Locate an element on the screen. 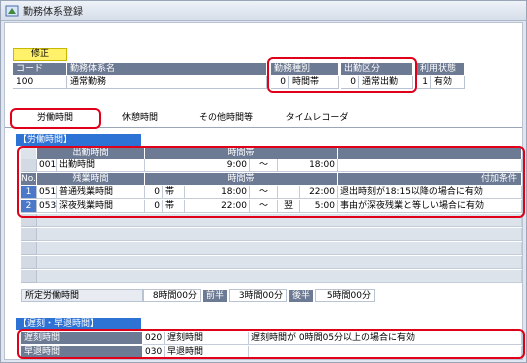  attend-sep: 〜 is located at coordinates (264, 165).